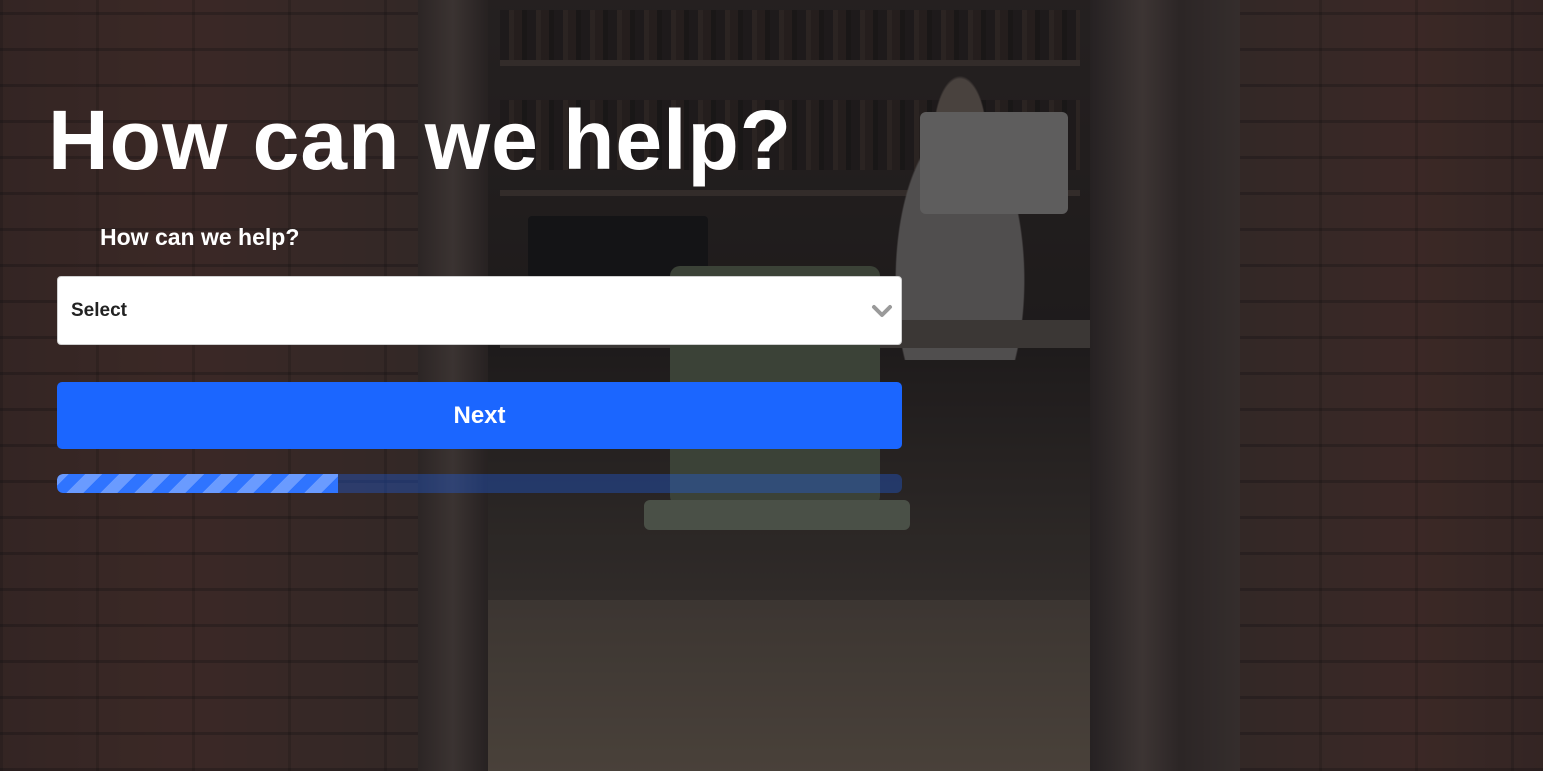  I want to click on progress-bar-fill, so click(198, 483).